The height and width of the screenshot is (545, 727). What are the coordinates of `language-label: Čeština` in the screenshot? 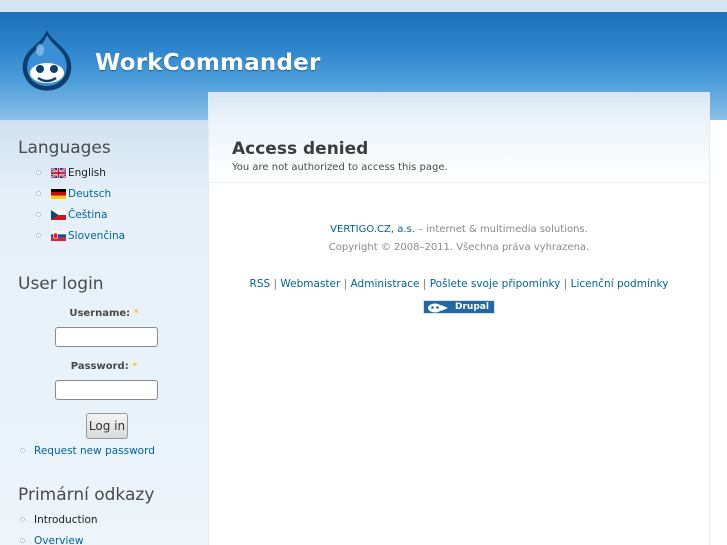 It's located at (88, 215).